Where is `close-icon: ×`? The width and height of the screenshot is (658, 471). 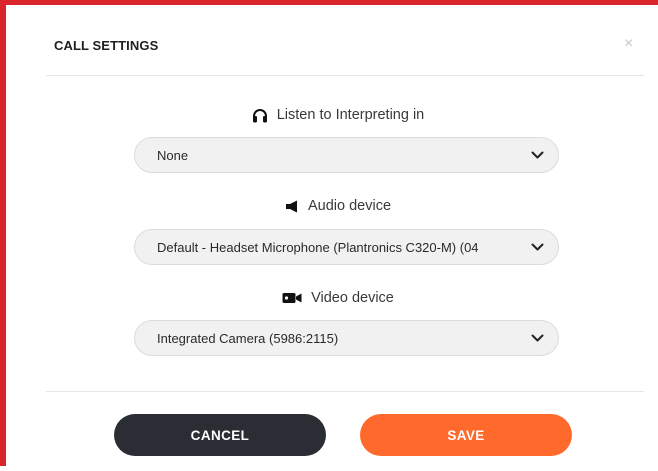
close-icon: × is located at coordinates (628, 44).